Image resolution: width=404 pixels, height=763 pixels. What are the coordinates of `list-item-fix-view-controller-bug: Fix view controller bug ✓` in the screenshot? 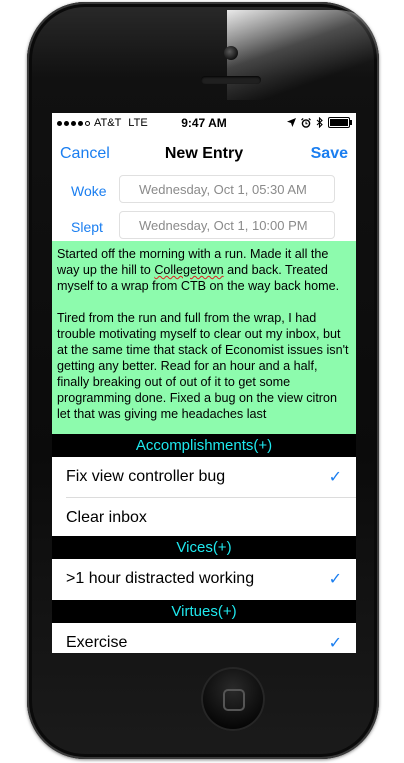 It's located at (204, 477).